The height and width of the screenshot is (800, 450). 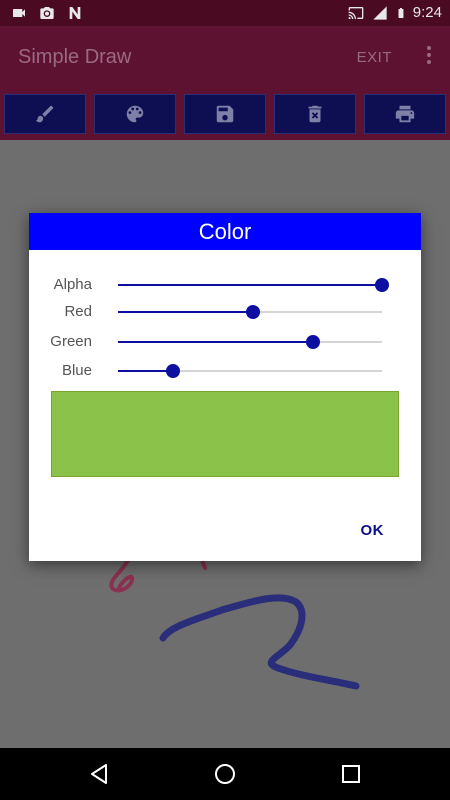 What do you see at coordinates (250, 342) in the screenshot?
I see `green-slider` at bounding box center [250, 342].